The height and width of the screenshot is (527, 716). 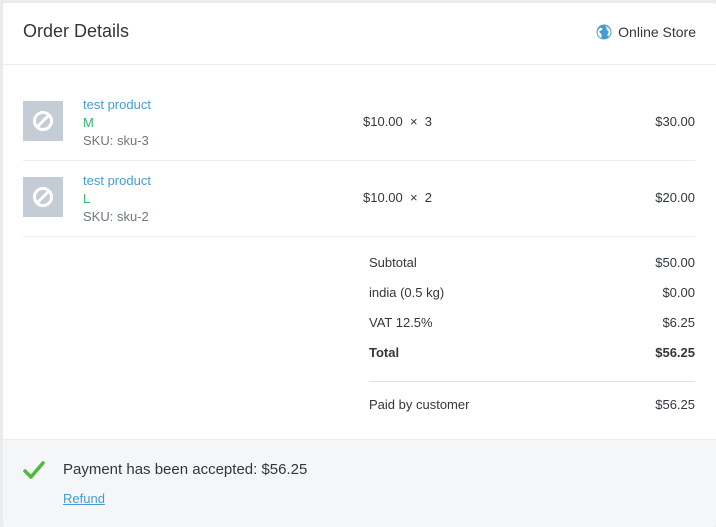 What do you see at coordinates (532, 389) in the screenshot?
I see `summary-divider` at bounding box center [532, 389].